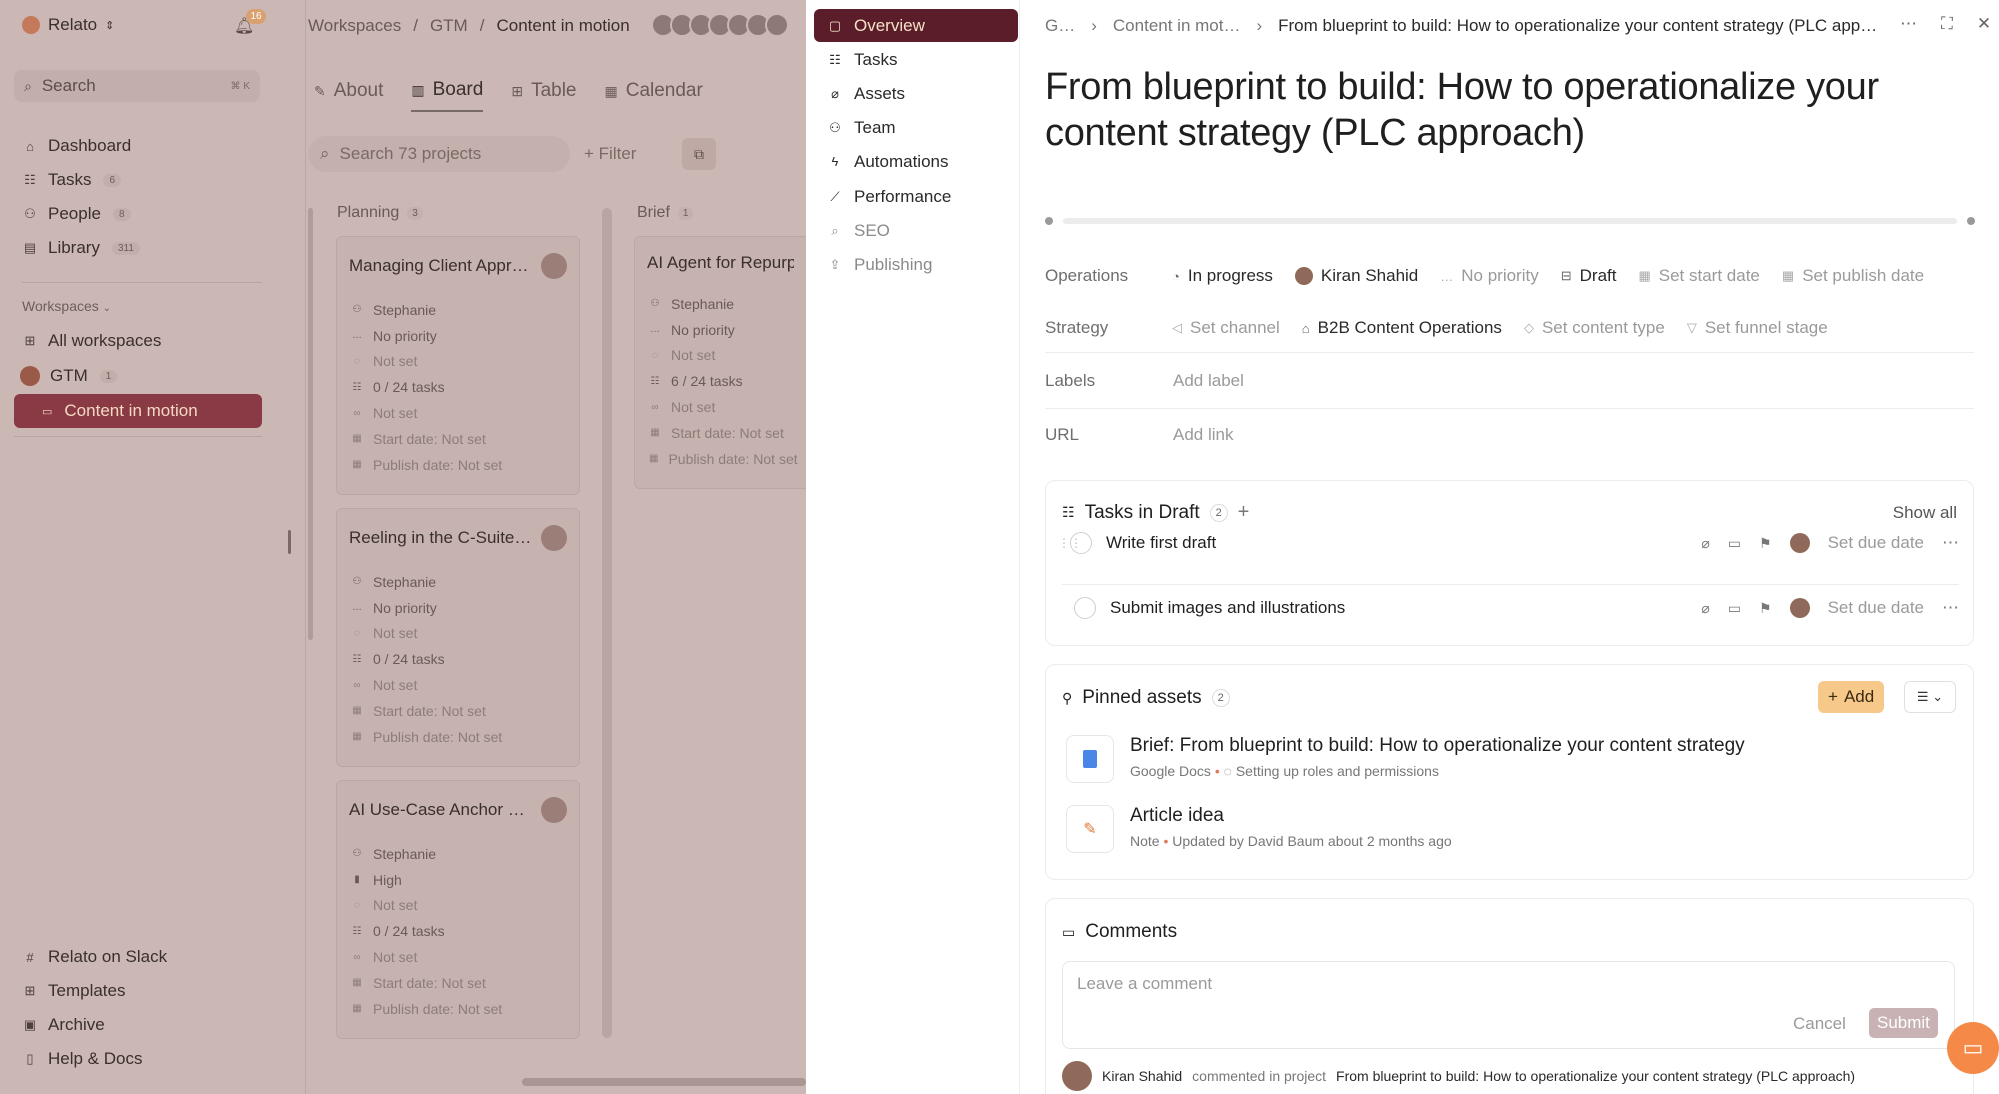  What do you see at coordinates (354, 26) in the screenshot?
I see `breadcrumb-item: Workspaces` at bounding box center [354, 26].